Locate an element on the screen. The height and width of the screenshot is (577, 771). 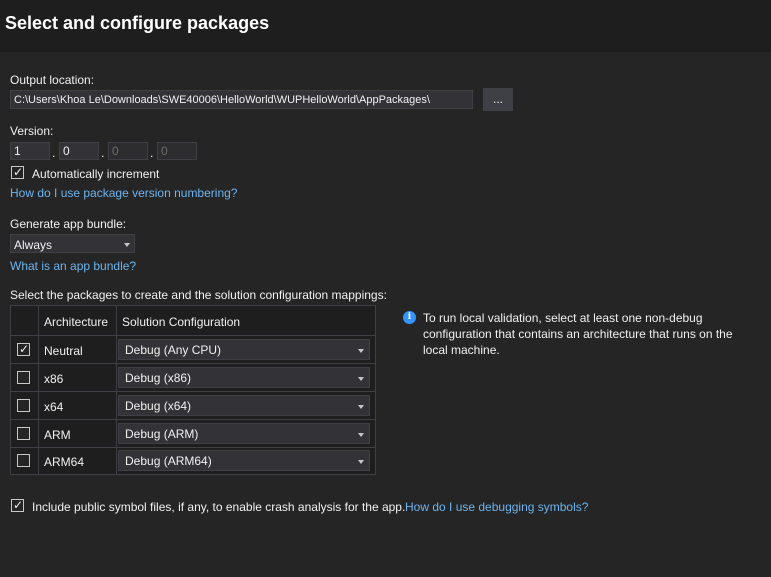
configuration-dropdown-arm: Debug (ARM) is located at coordinates (244, 433).